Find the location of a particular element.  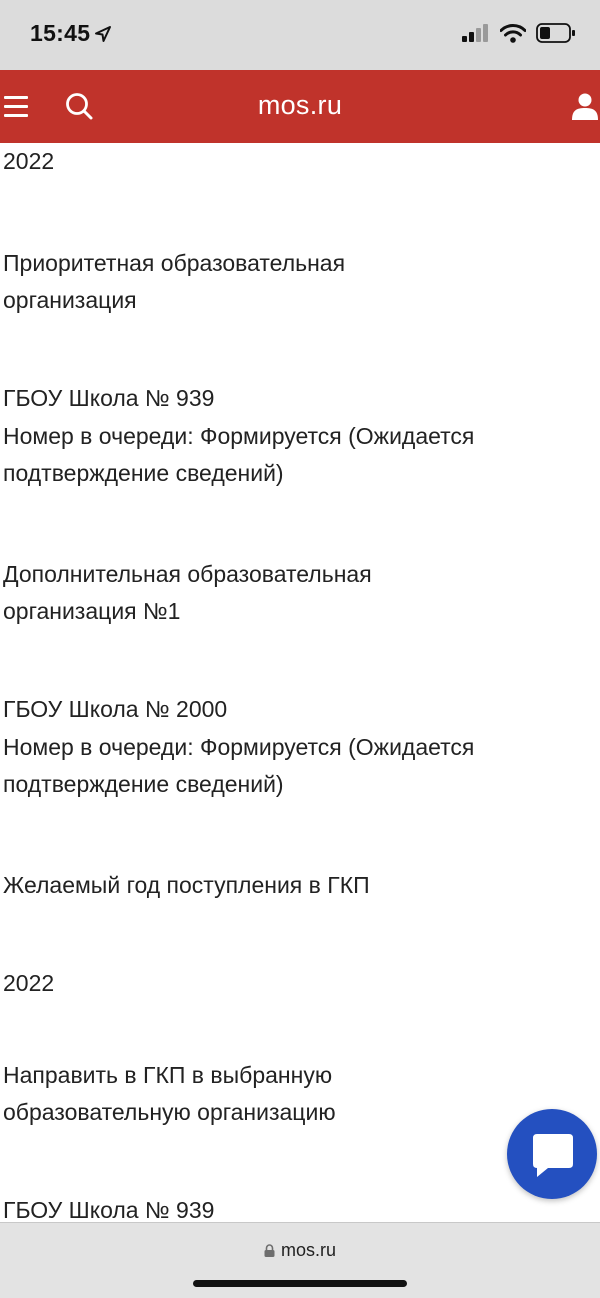

browser-address-bar: mos.ru is located at coordinates (300, 1260).